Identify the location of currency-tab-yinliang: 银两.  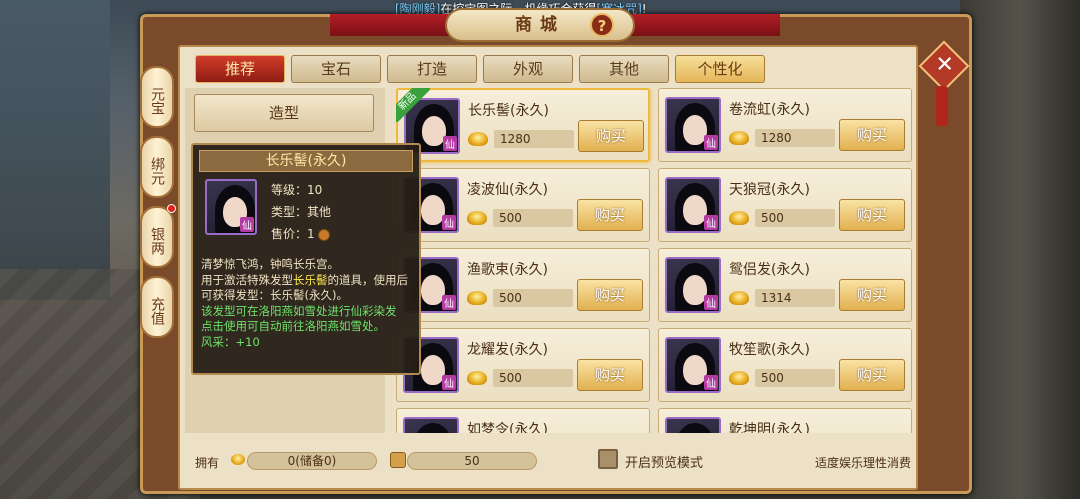
(158, 236).